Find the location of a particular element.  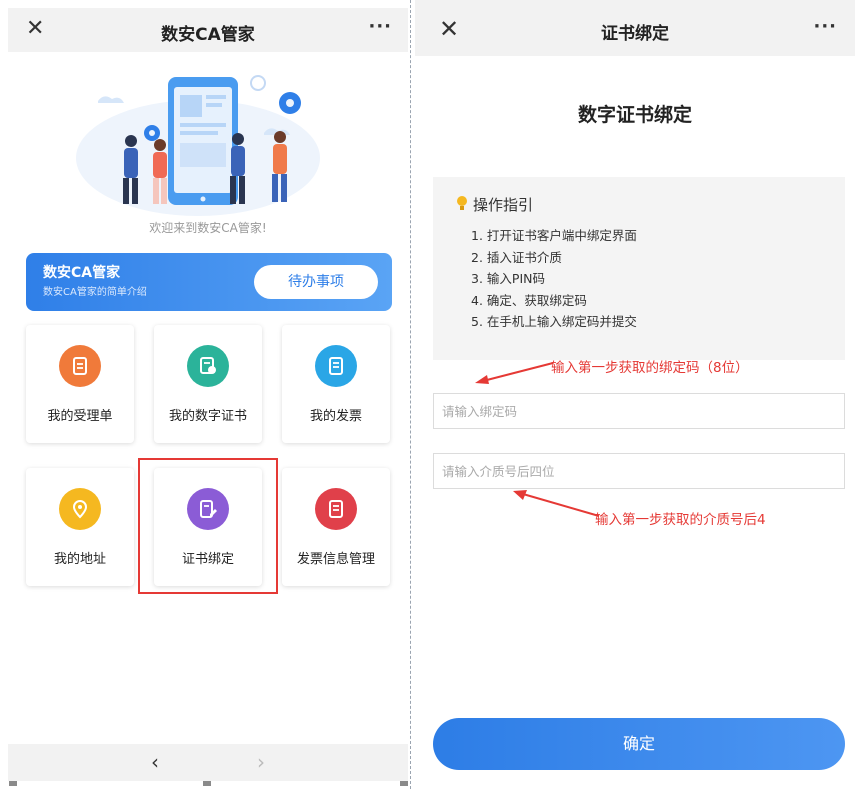

highlight-box is located at coordinates (208, 526).